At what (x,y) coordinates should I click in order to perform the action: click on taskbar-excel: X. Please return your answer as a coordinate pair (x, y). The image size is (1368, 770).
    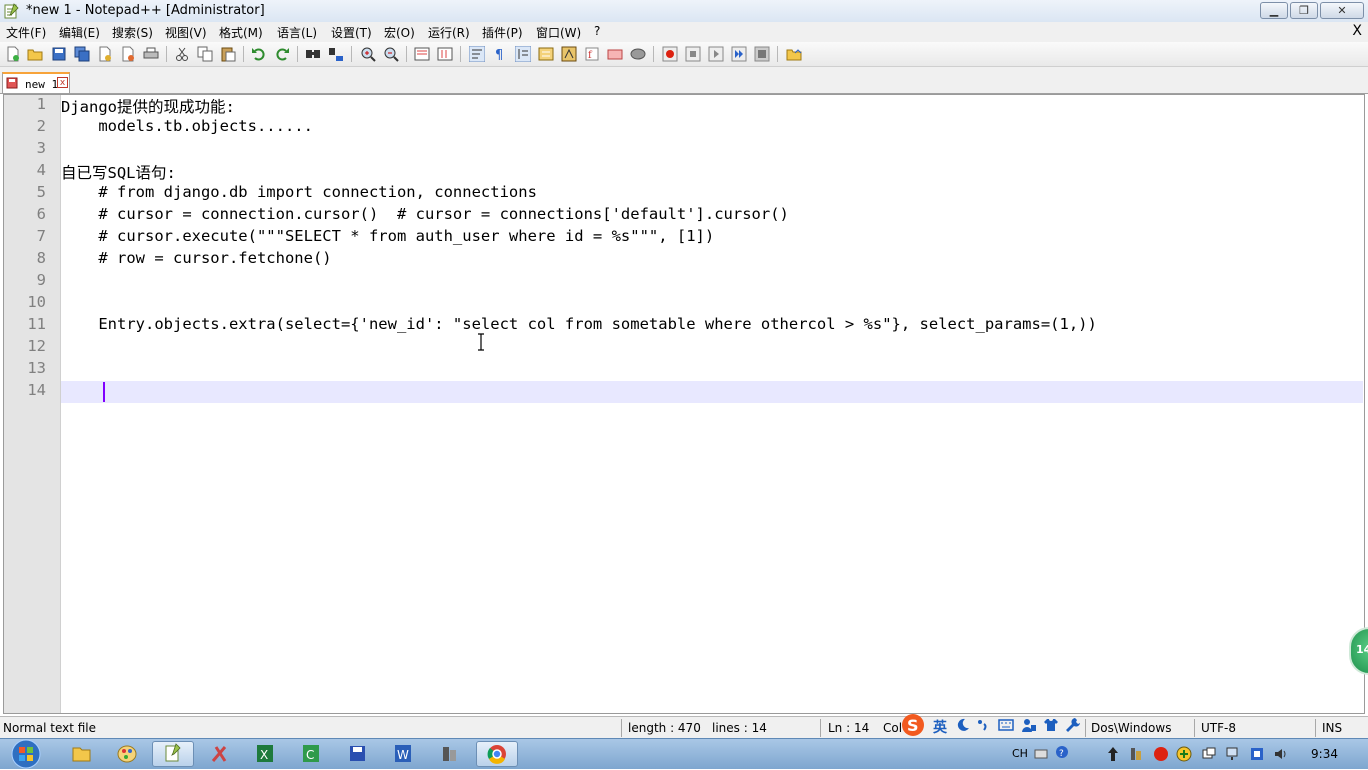
    Looking at the image, I should click on (265, 754).